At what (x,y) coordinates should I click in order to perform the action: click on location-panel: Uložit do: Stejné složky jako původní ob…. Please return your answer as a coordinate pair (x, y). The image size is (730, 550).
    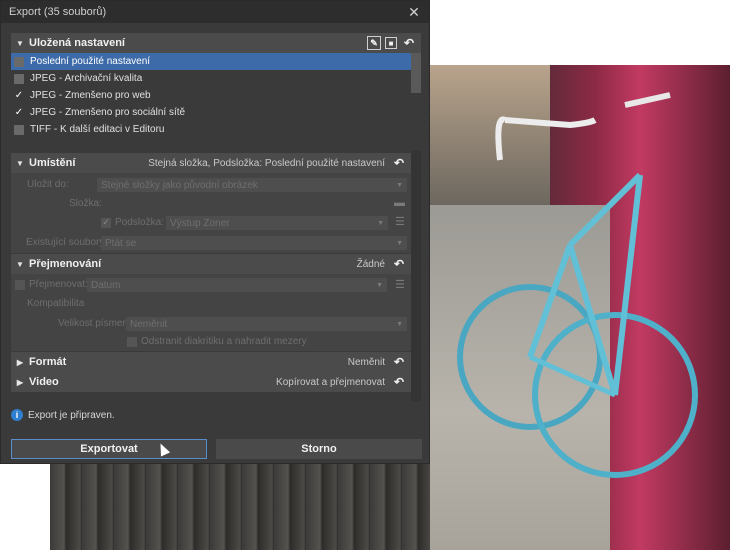
    Looking at the image, I should click on (211, 213).